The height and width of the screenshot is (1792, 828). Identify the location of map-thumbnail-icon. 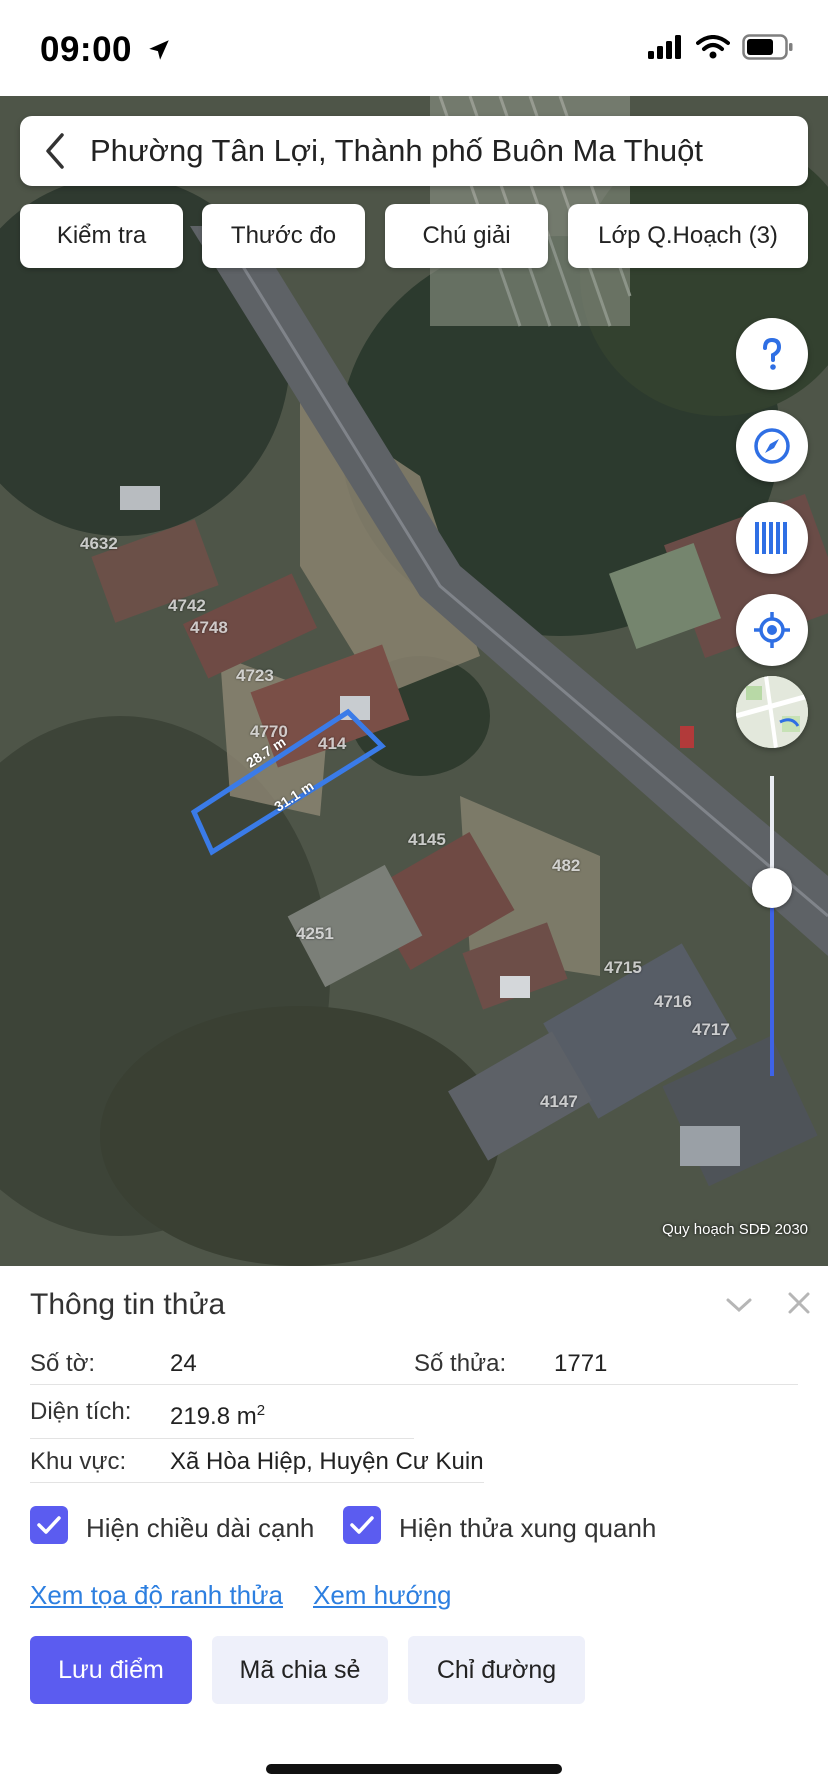
(772, 712).